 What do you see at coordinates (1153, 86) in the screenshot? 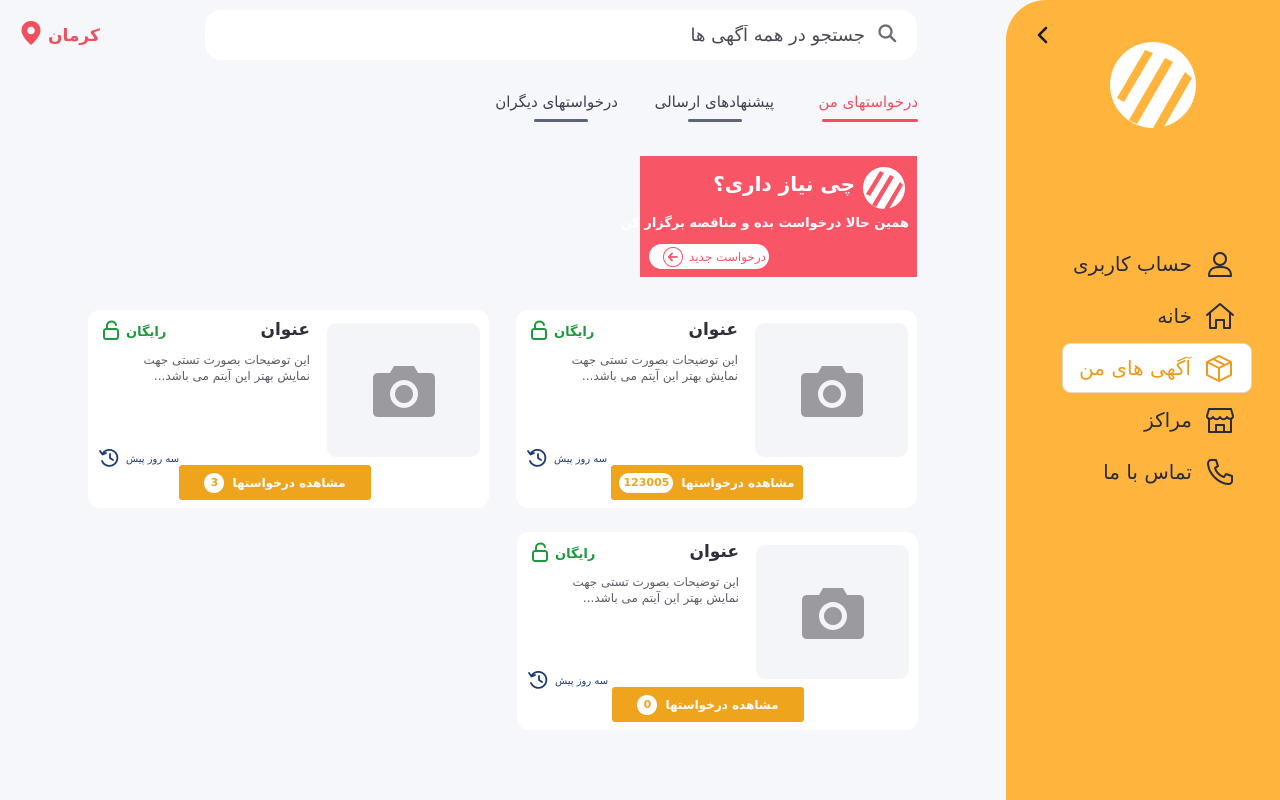
I see `app-logo` at bounding box center [1153, 86].